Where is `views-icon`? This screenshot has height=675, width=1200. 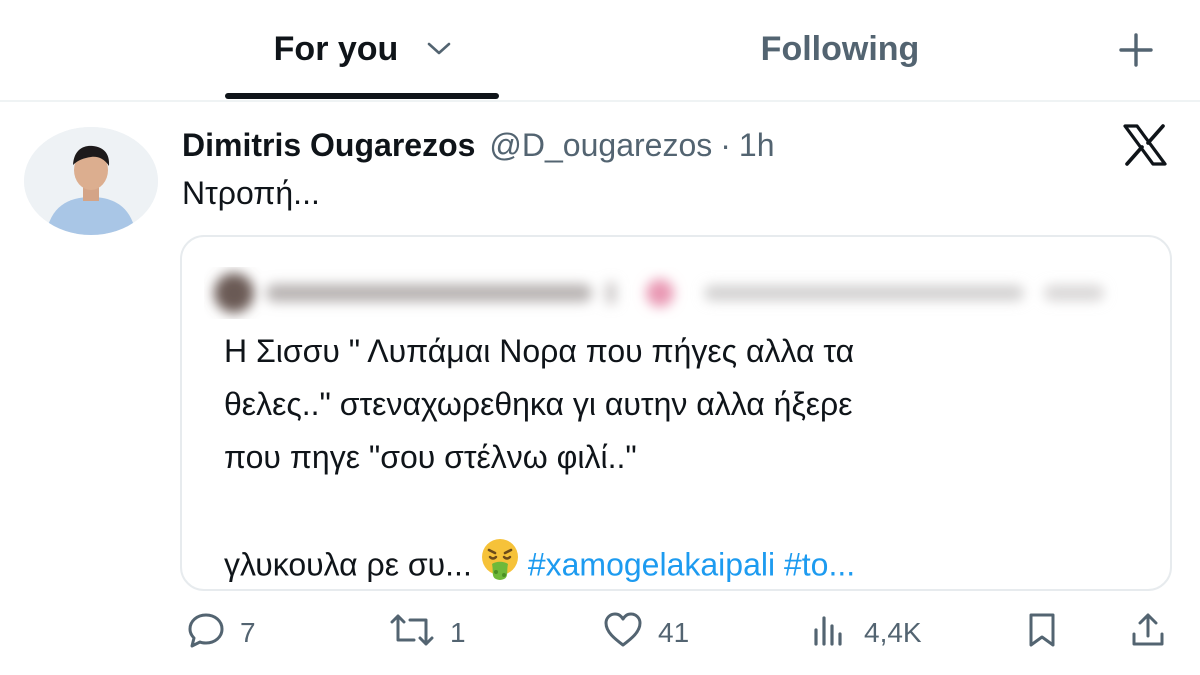 views-icon is located at coordinates (830, 633).